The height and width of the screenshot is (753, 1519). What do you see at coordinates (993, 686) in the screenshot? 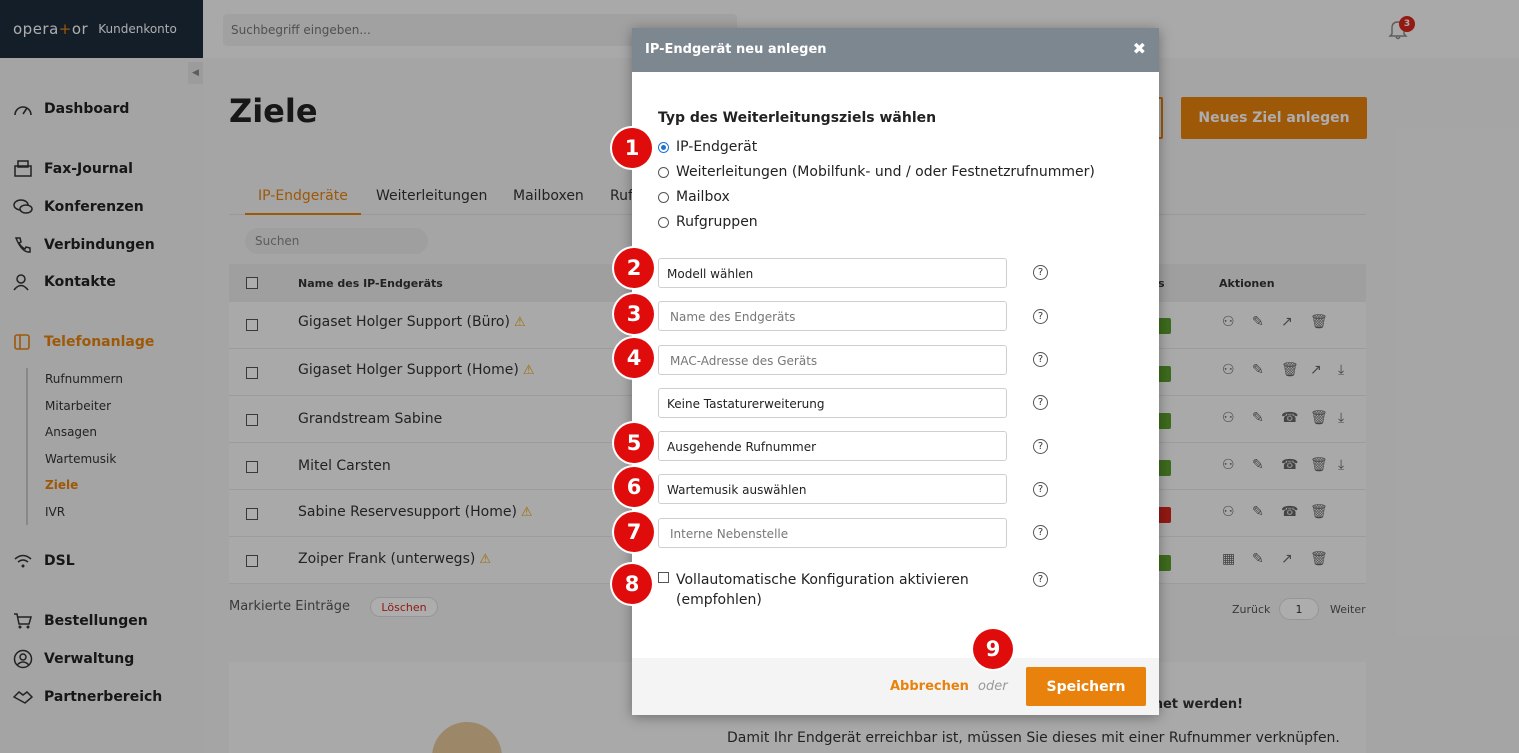
I see `or-separator: oder` at bounding box center [993, 686].